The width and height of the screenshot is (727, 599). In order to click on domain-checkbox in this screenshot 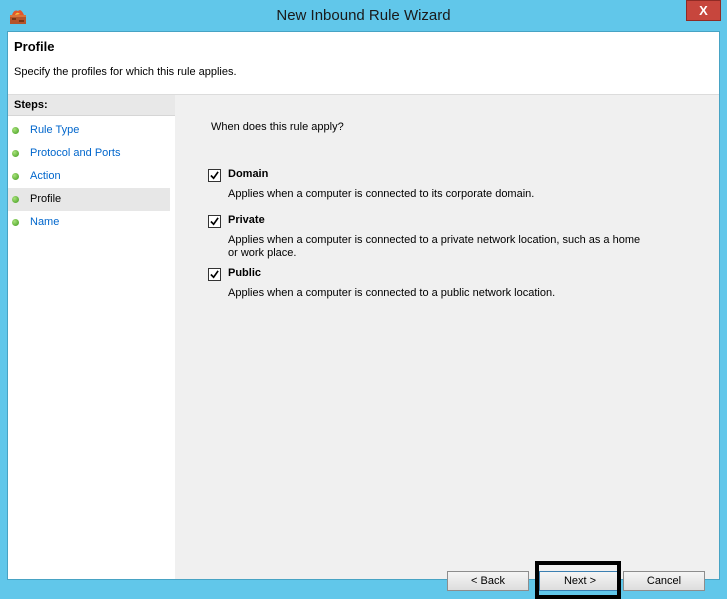, I will do `click(214, 175)`.